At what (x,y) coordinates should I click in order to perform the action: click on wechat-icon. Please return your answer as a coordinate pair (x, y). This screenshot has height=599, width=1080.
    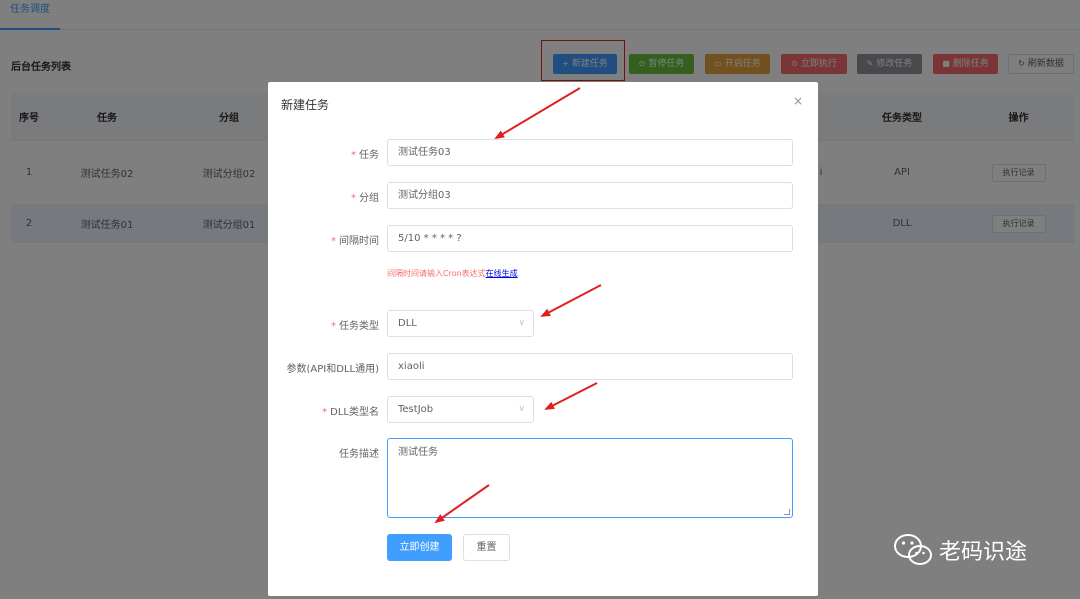
    Looking at the image, I should click on (913, 549).